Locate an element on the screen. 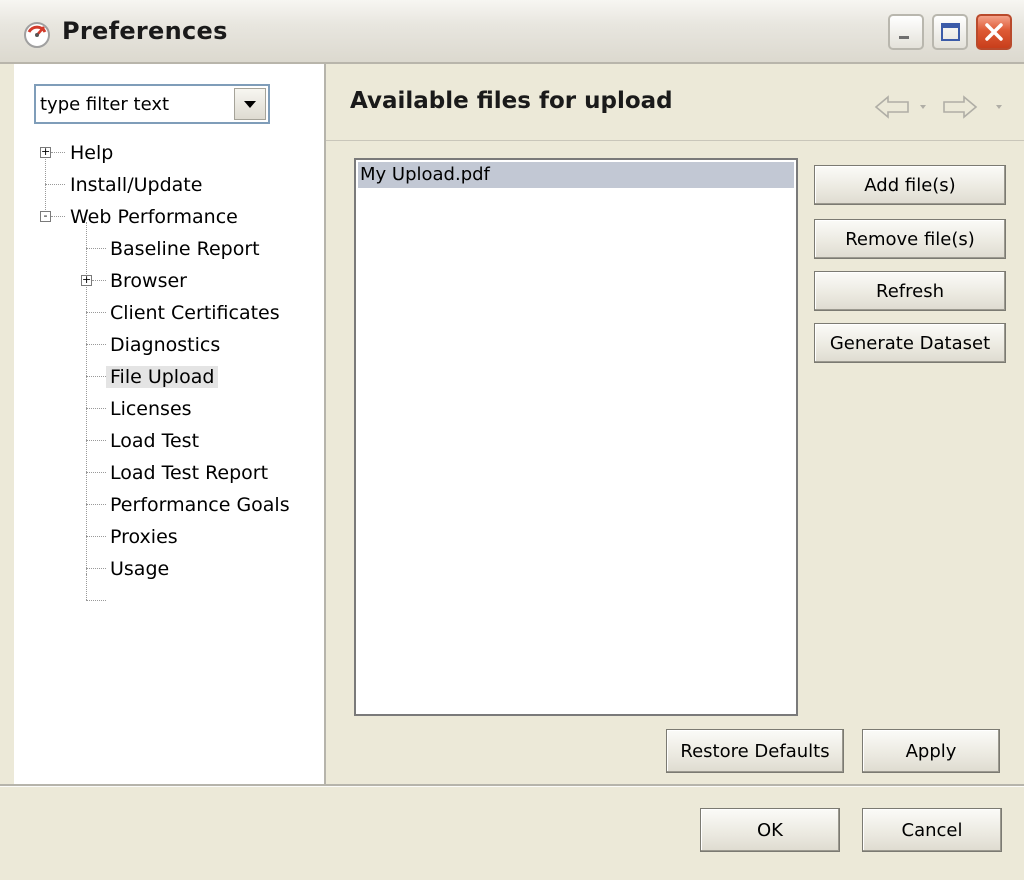 This screenshot has width=1024, height=880. close-button is located at coordinates (994, 32).